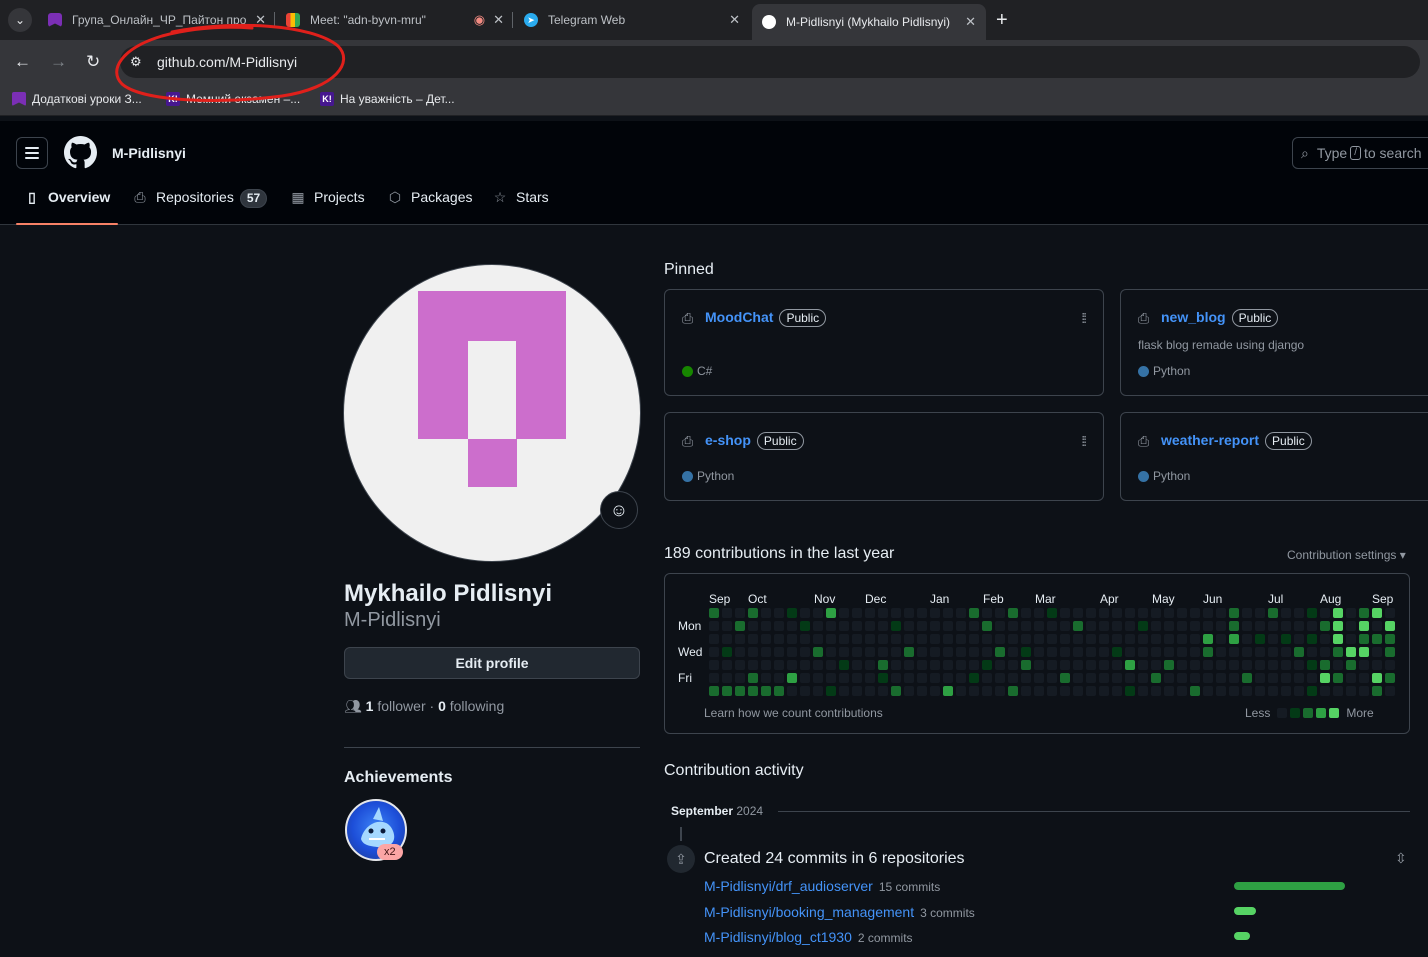 This screenshot has width=1428, height=957. Describe the element at coordinates (67, 207) in the screenshot. I see `tab-overview: ▯ Overview` at that location.